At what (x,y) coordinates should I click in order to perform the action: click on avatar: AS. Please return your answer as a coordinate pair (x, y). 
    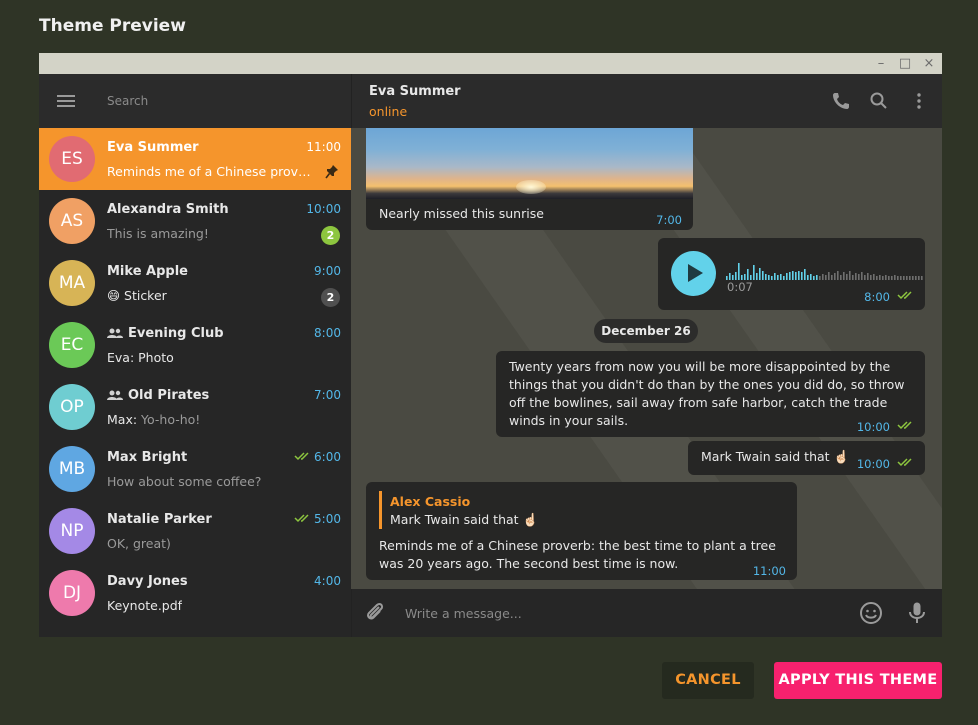
    Looking at the image, I should click on (72, 221).